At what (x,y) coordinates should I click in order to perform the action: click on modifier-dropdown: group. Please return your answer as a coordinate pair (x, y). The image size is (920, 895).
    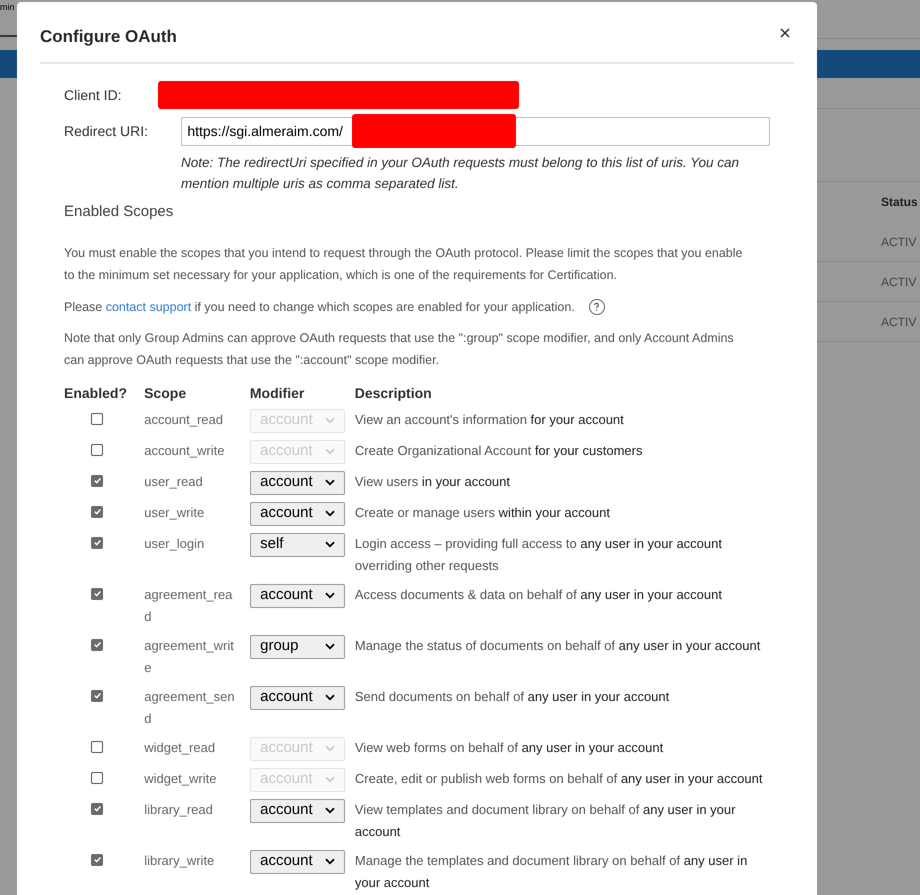
    Looking at the image, I should click on (298, 646).